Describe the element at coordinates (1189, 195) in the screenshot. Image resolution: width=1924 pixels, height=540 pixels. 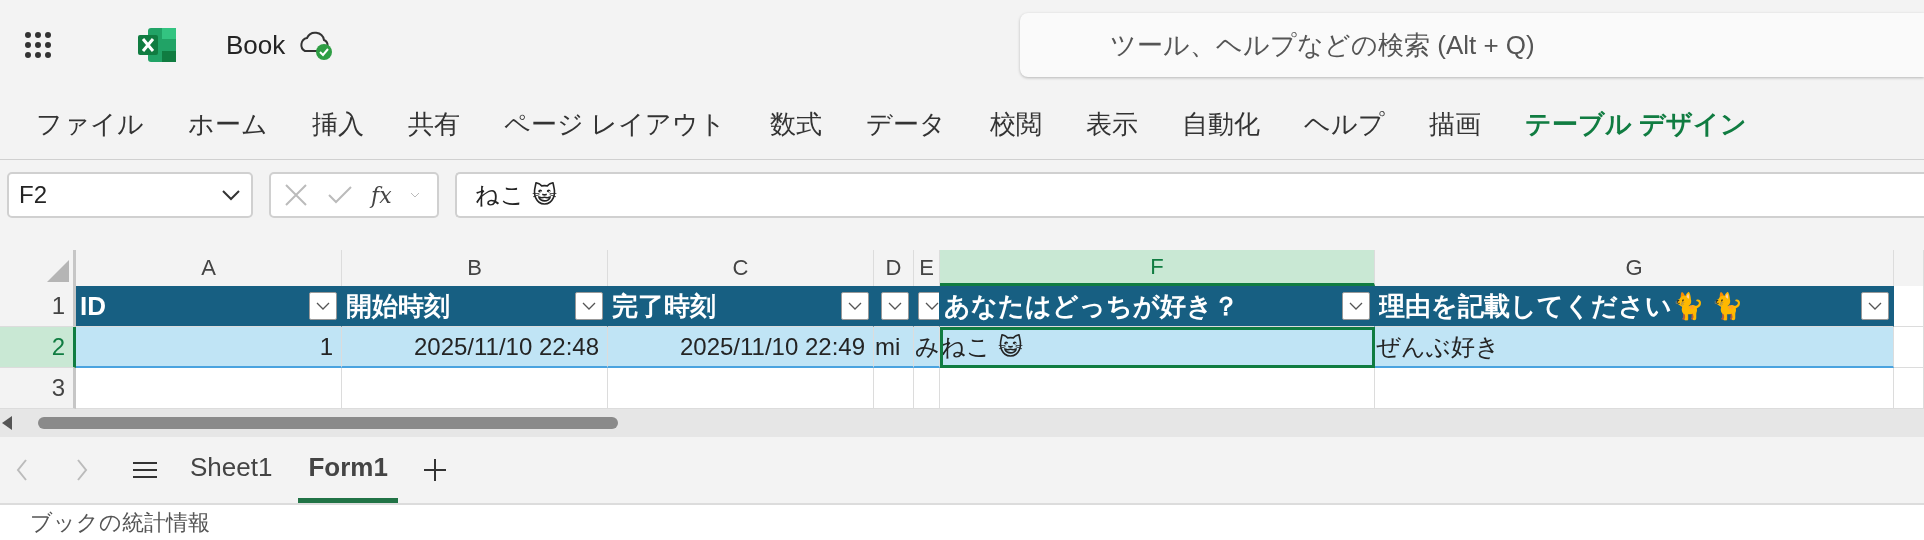
I see `formula-input: ねこ 😺` at that location.